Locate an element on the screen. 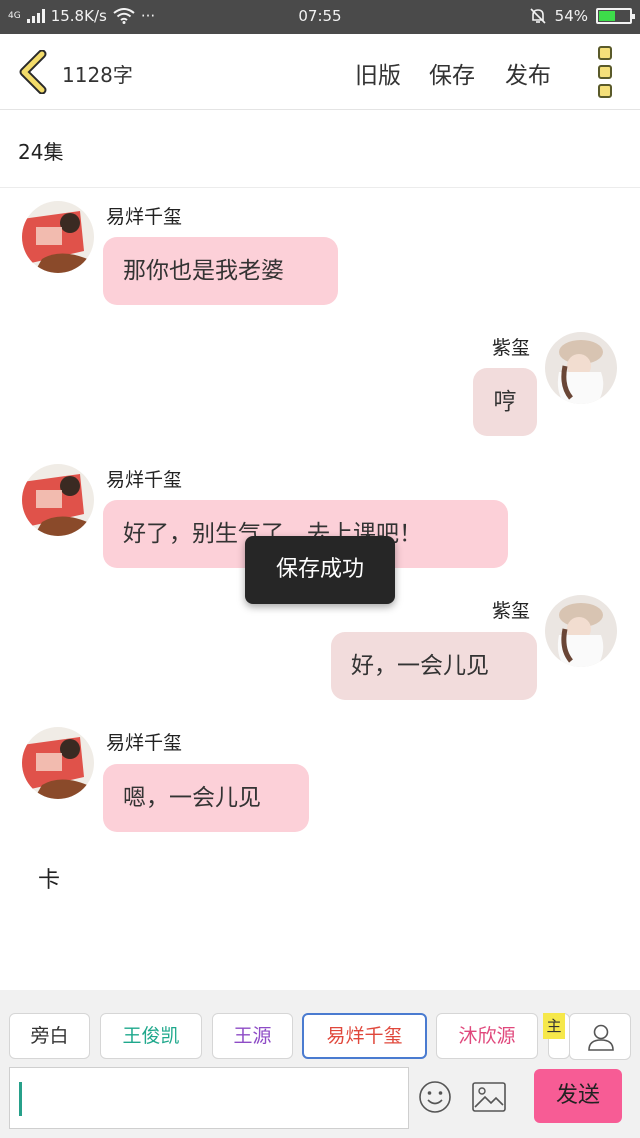  end-marker: 卡 is located at coordinates (49, 880).